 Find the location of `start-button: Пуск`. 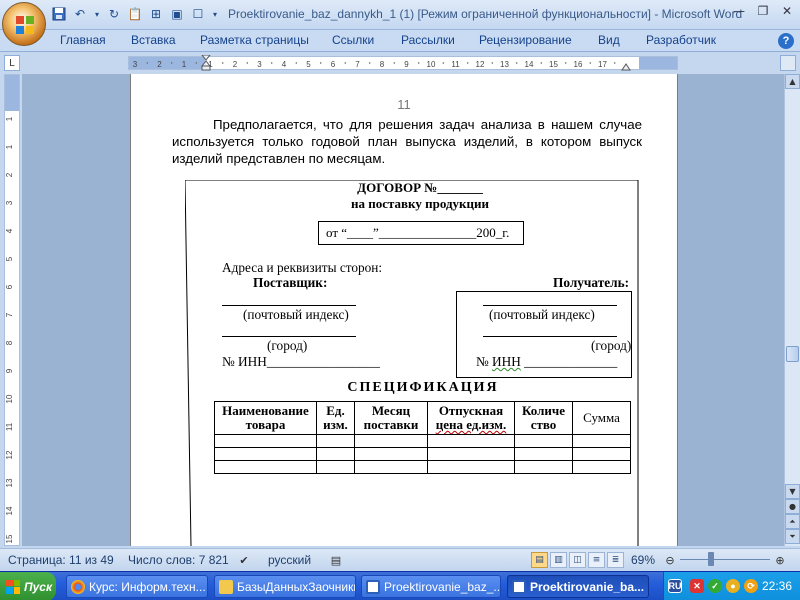

start-button: Пуск is located at coordinates (28, 586).